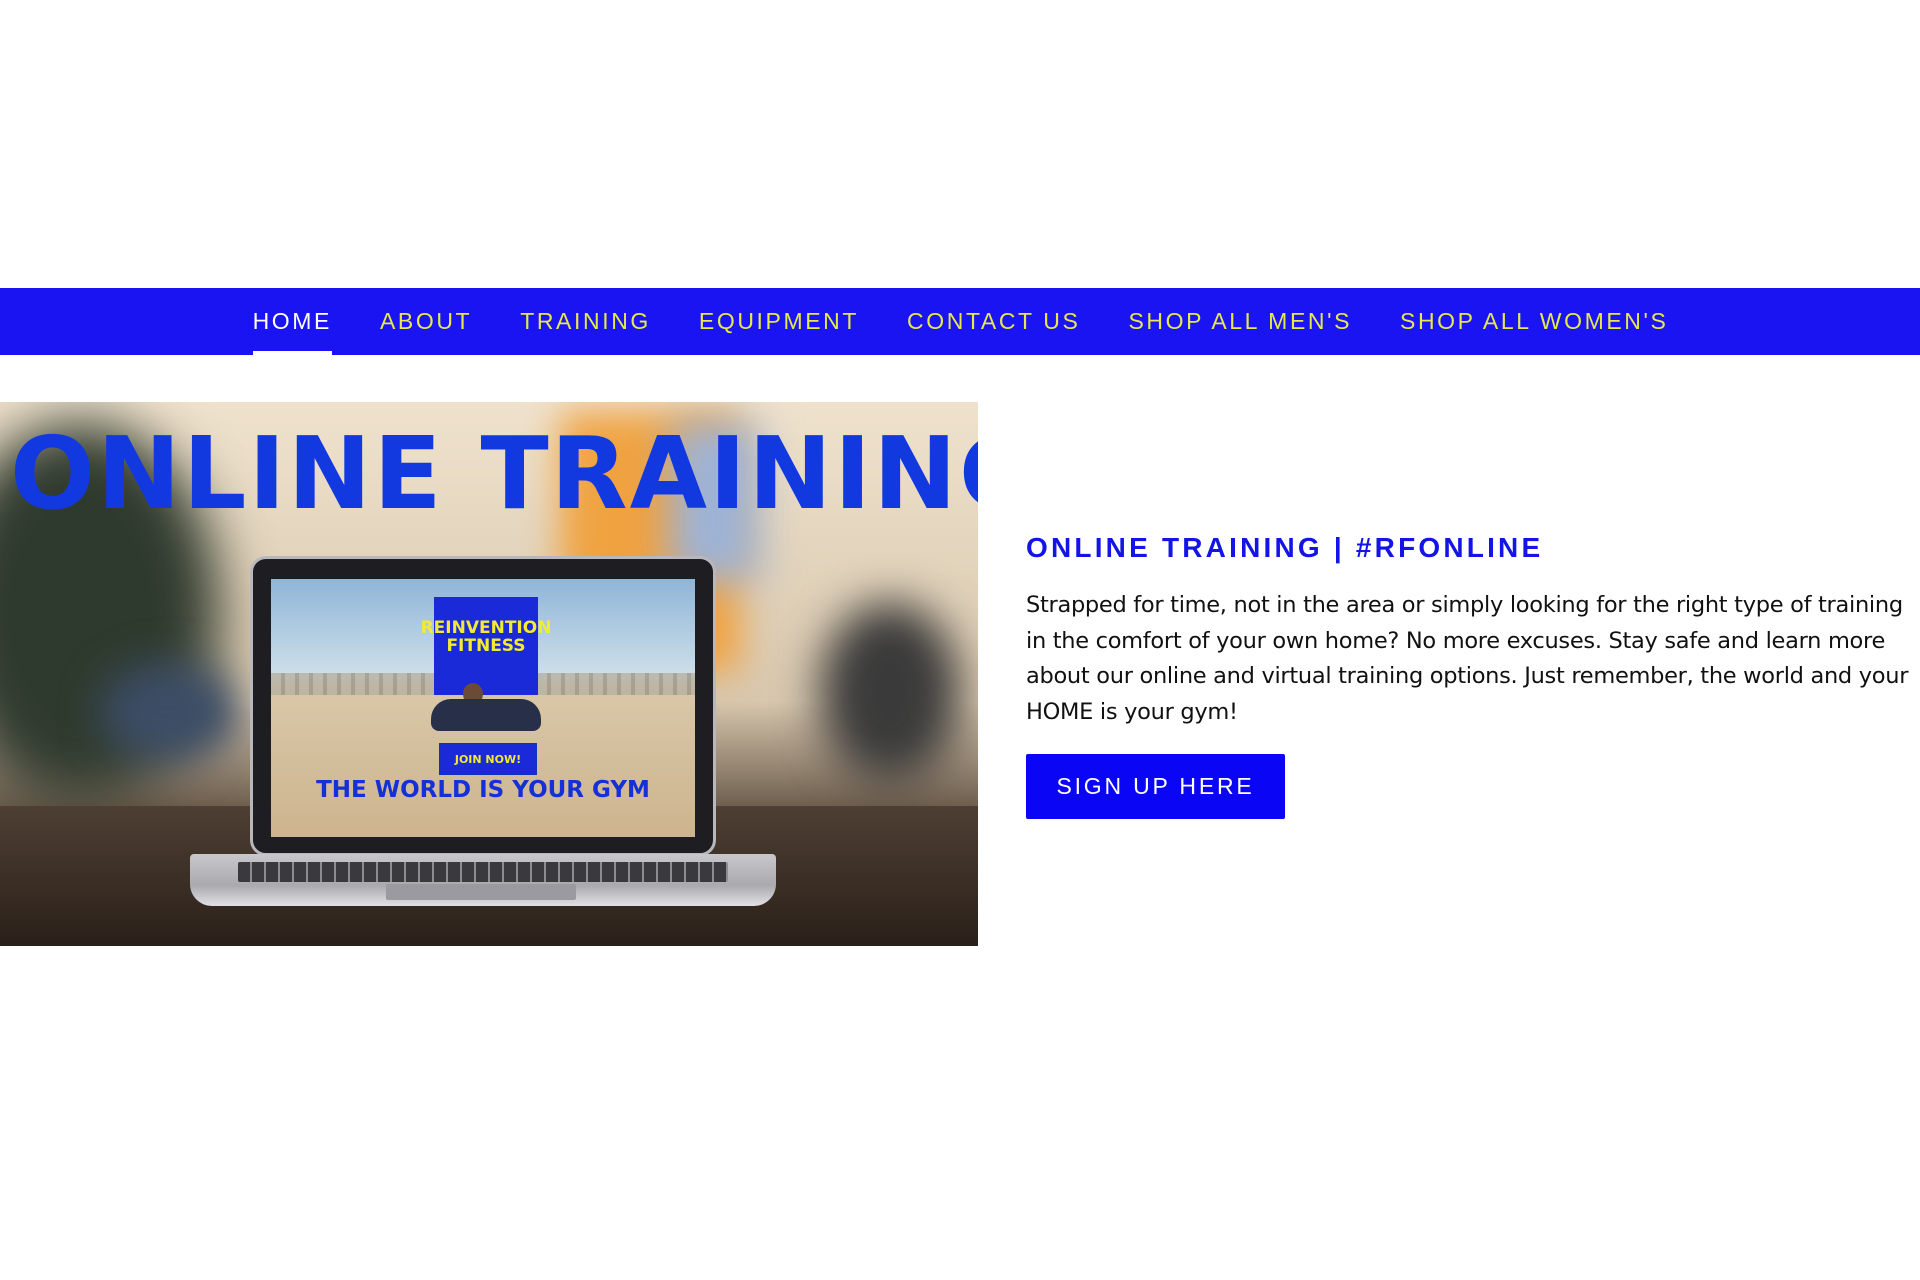 Image resolution: width=1920 pixels, height=1280 pixels. What do you see at coordinates (1240, 321) in the screenshot?
I see `nav-item-shop-mens: SHOP ALL MEN'S` at bounding box center [1240, 321].